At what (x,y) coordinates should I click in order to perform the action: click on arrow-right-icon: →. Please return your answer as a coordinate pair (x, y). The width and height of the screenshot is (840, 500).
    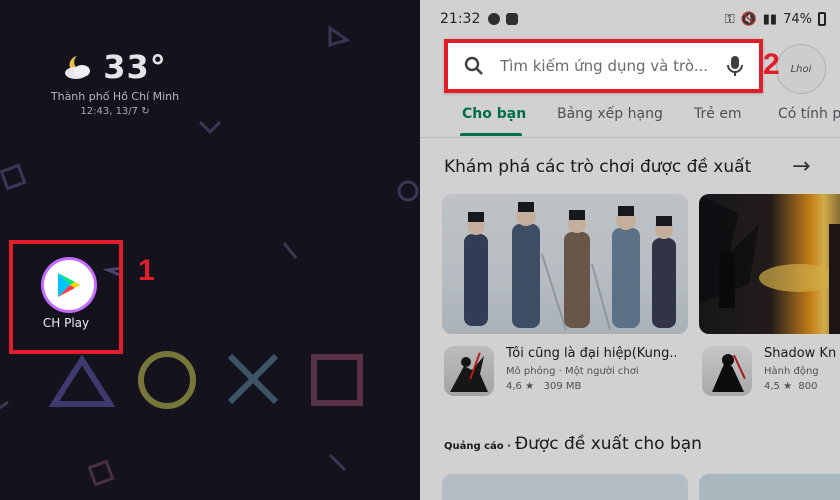
    Looking at the image, I should click on (801, 166).